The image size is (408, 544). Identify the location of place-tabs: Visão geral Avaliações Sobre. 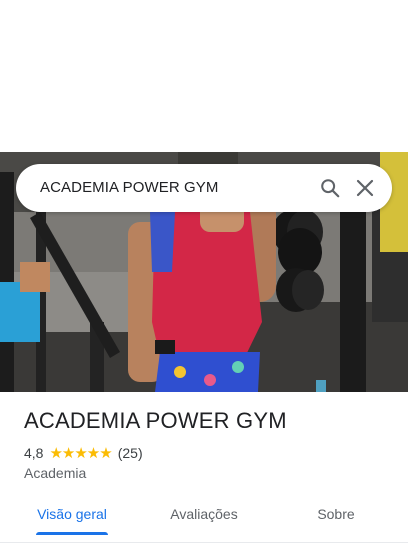
(204, 516).